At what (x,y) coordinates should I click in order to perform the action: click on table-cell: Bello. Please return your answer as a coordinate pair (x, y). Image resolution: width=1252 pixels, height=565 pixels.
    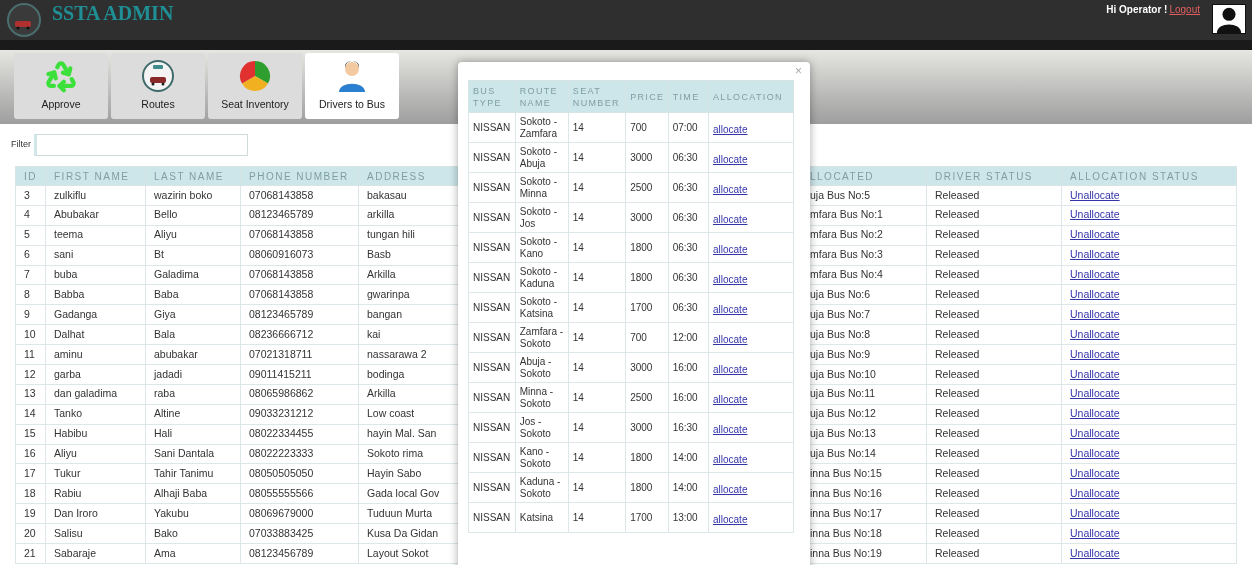
    Looking at the image, I should click on (193, 215).